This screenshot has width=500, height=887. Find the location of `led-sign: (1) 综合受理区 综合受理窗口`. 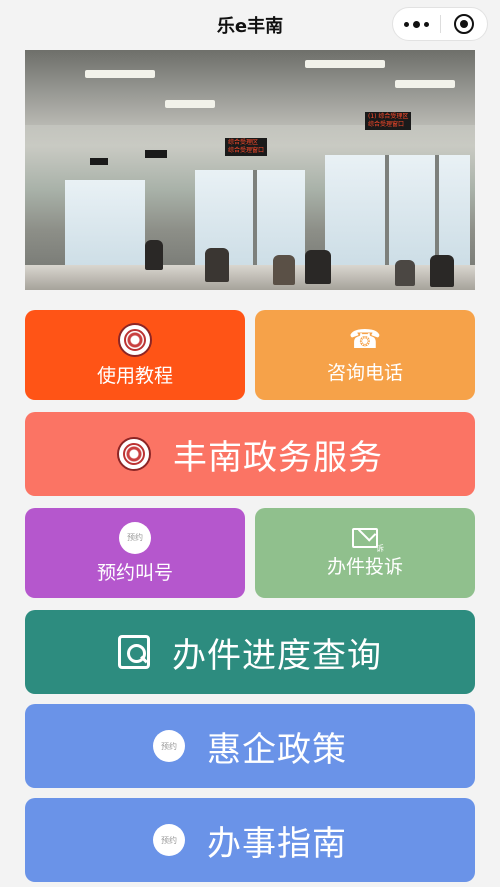

led-sign: (1) 综合受理区 综合受理窗口 is located at coordinates (388, 121).